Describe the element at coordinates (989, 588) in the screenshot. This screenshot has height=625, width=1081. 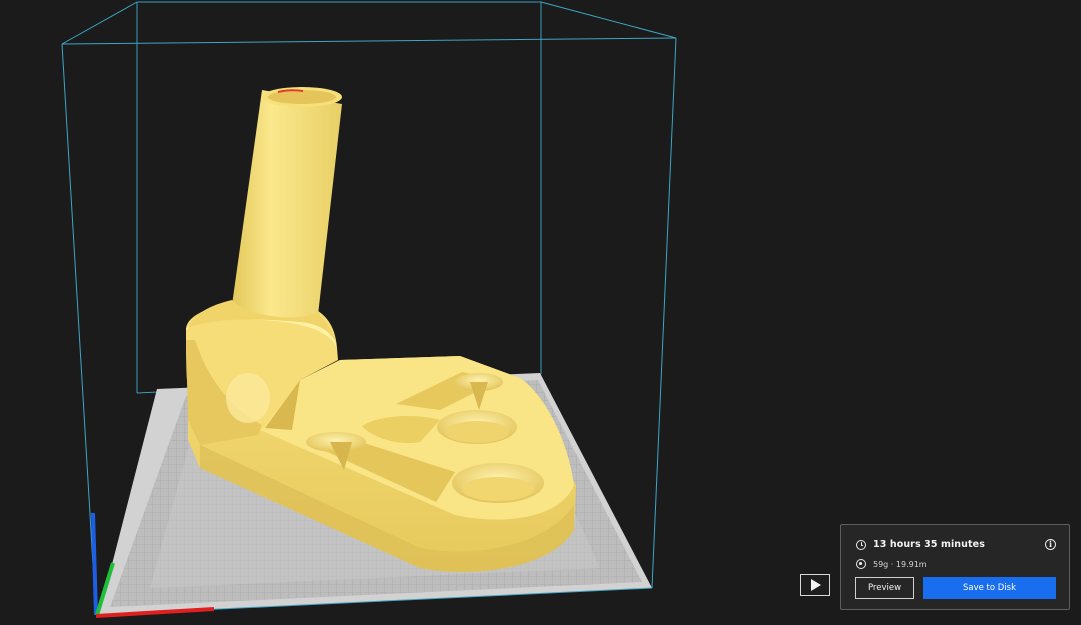
I see `save-to-disk-button: Save to Disk` at that location.